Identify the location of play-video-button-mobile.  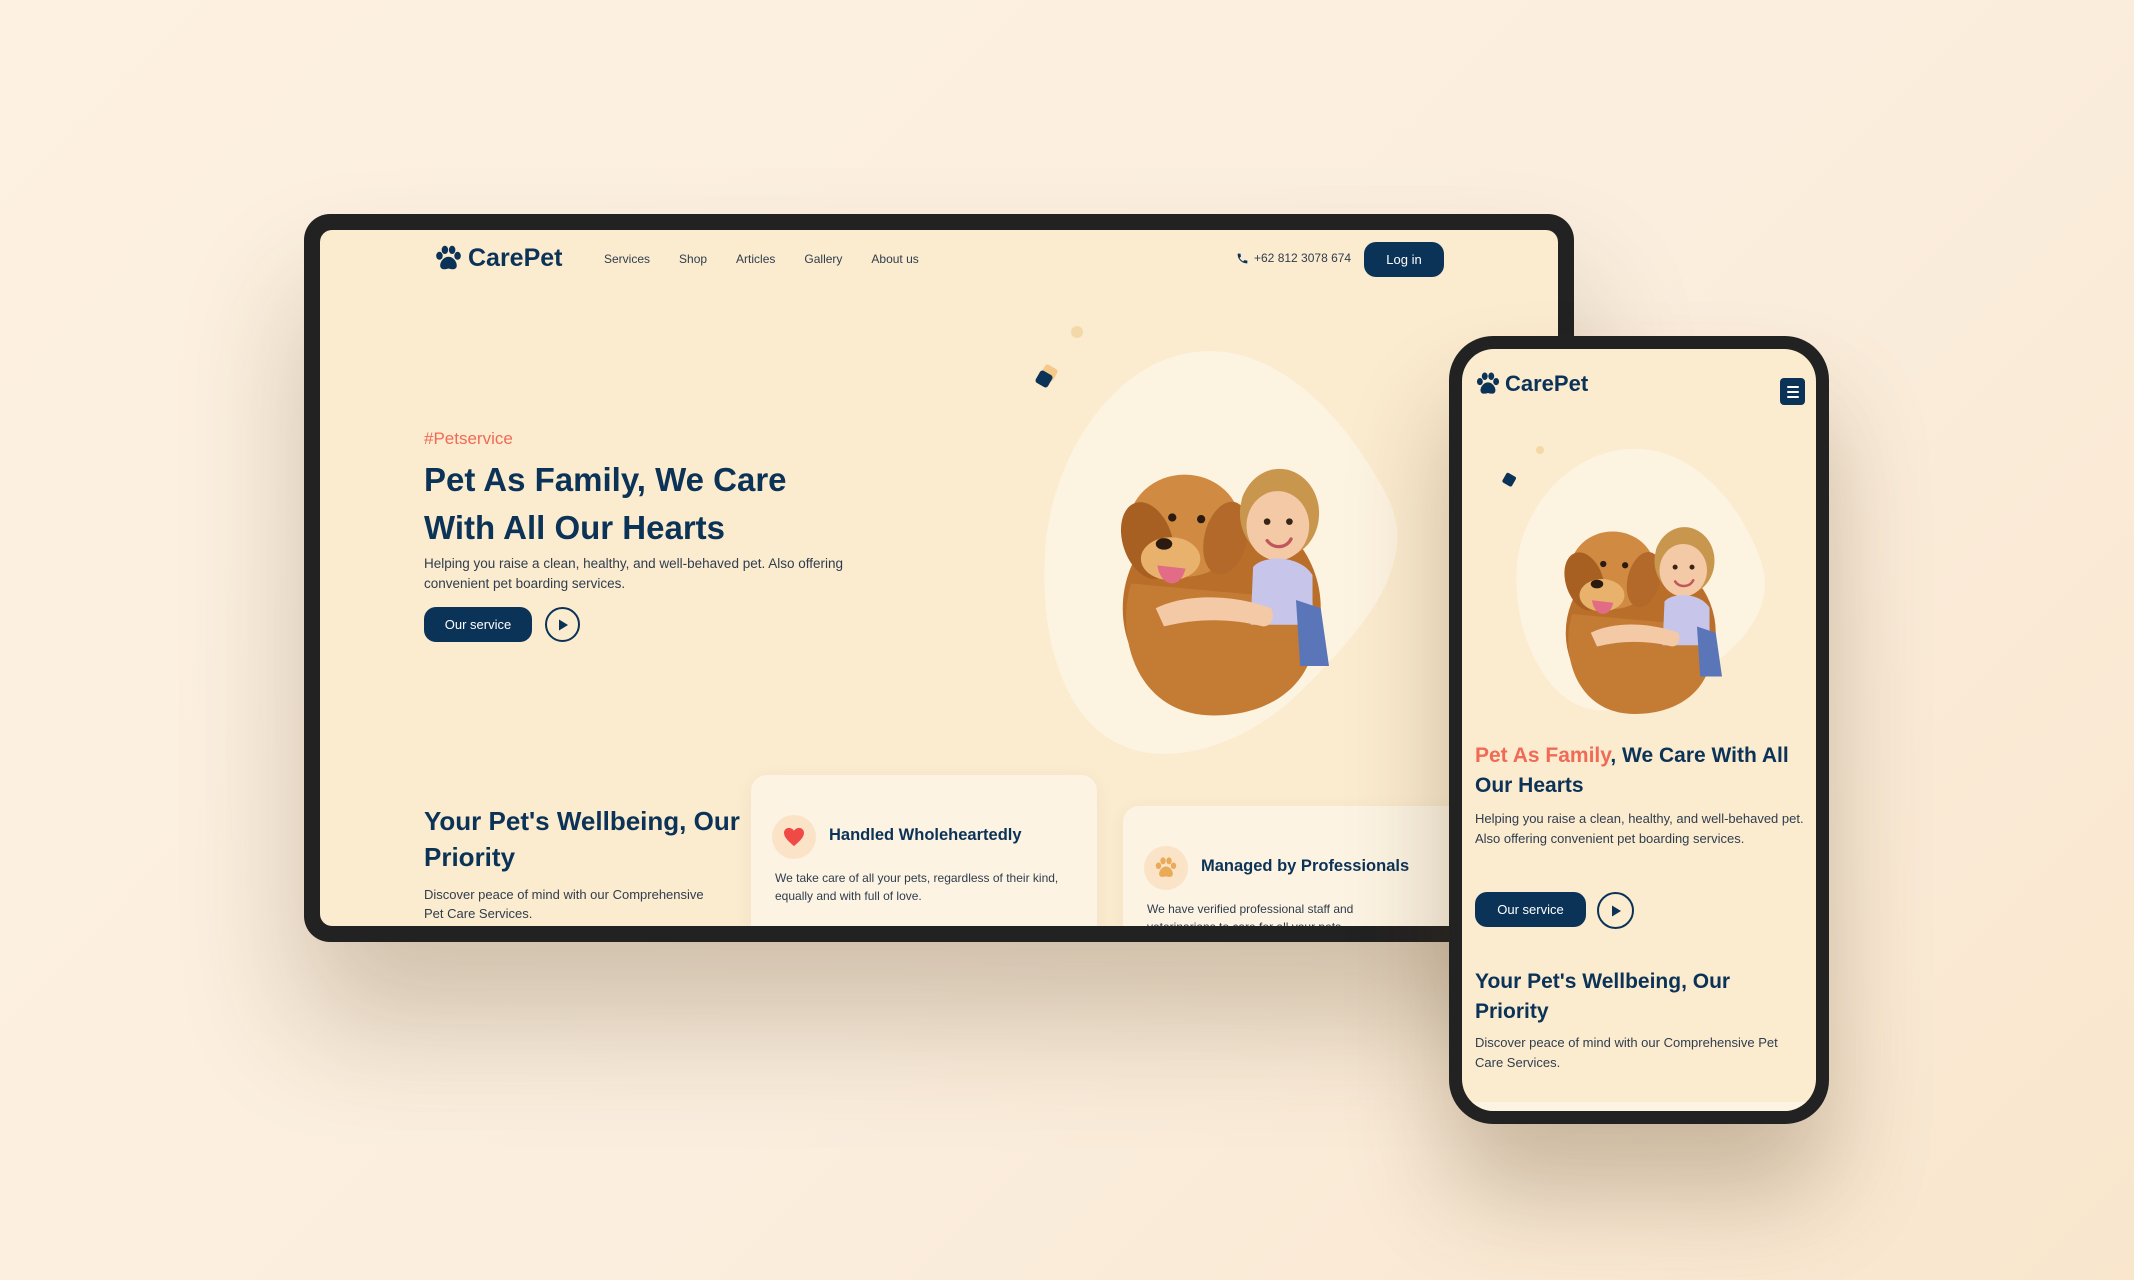
(1615, 910).